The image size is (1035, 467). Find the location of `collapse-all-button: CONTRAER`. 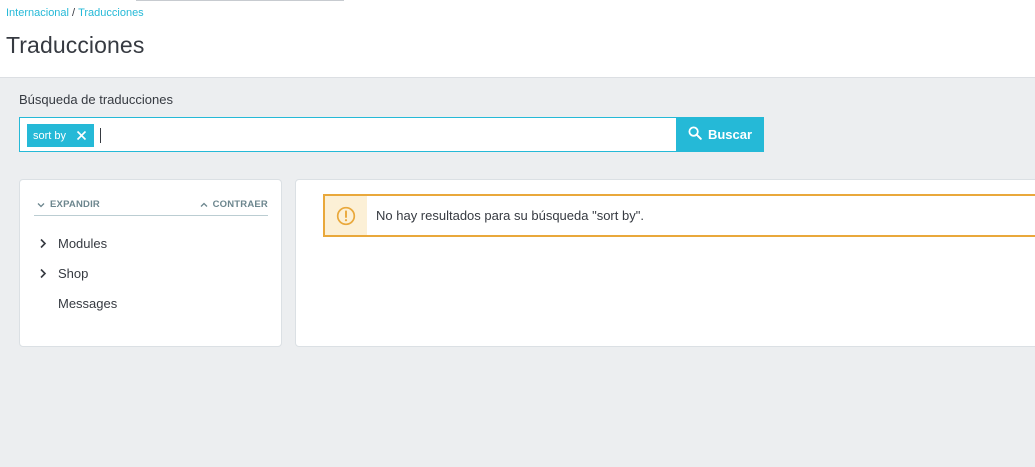

collapse-all-button: CONTRAER is located at coordinates (234, 204).